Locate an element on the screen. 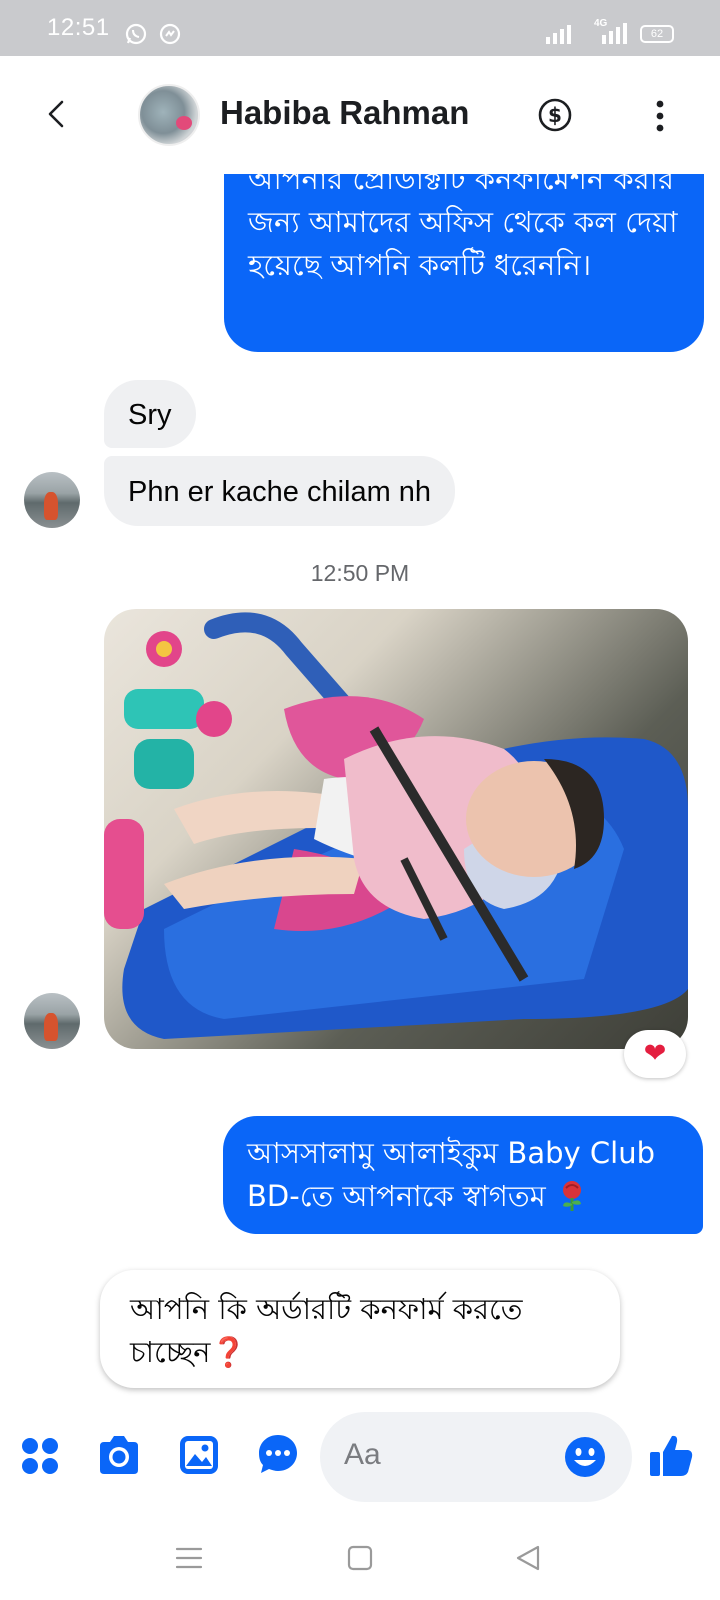  incoming-message: Phn er kache chilam nh is located at coordinates (280, 491).